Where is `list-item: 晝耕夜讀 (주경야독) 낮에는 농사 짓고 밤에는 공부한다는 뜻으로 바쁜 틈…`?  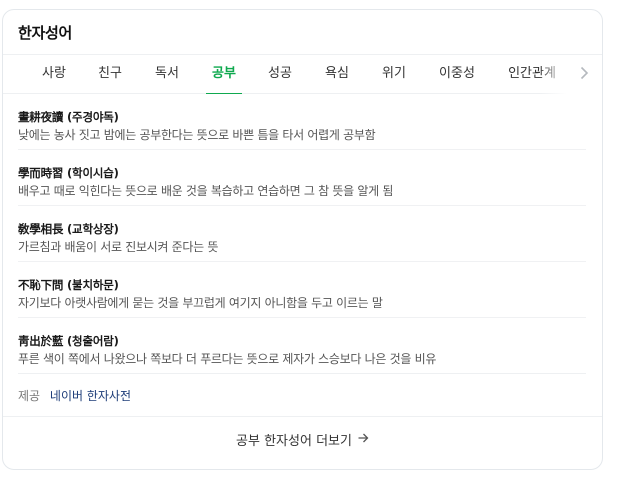
list-item: 晝耕夜讀 (주경야독) 낮에는 농사 짓고 밤에는 공부한다는 뜻으로 바쁜 틈… is located at coordinates (302, 122).